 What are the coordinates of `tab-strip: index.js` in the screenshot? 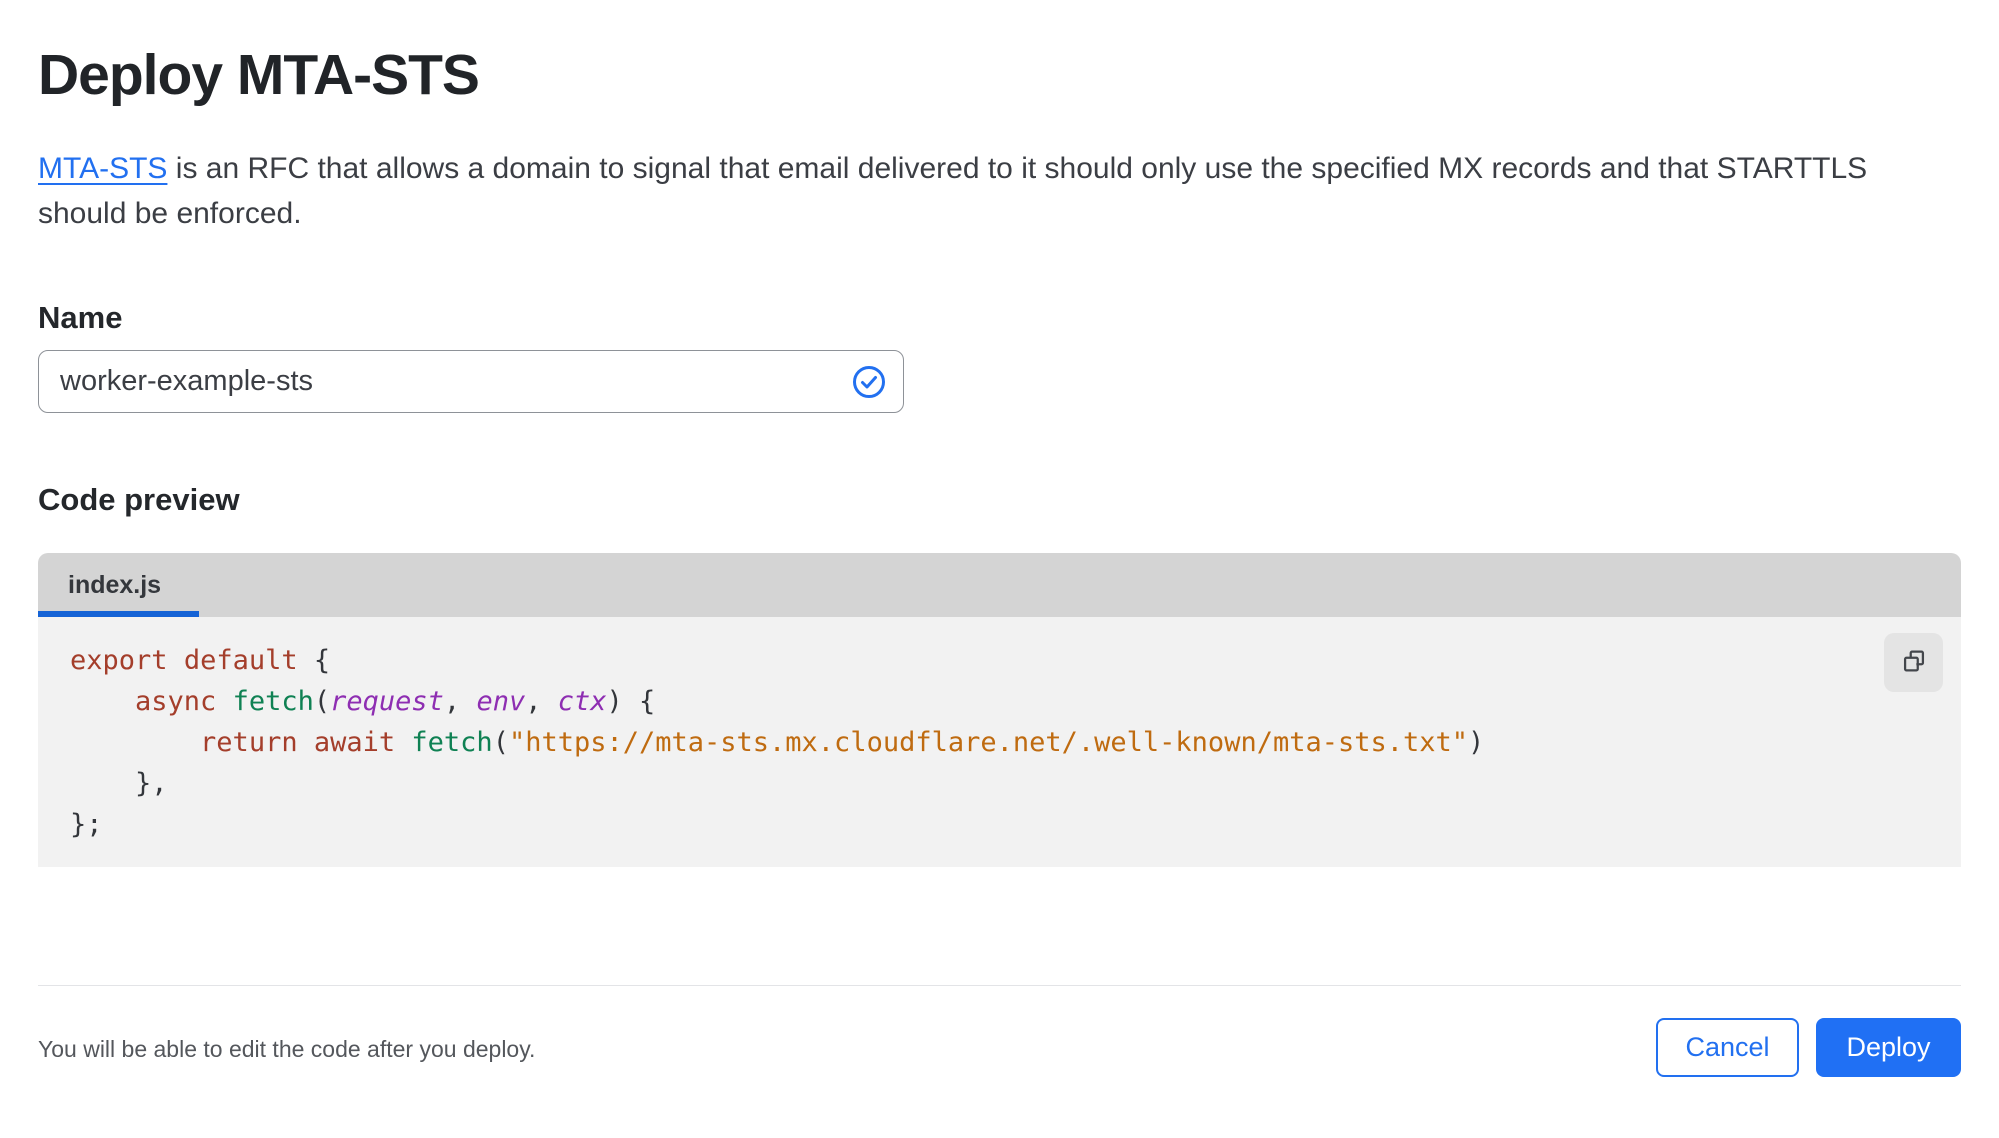 It's located at (999, 585).